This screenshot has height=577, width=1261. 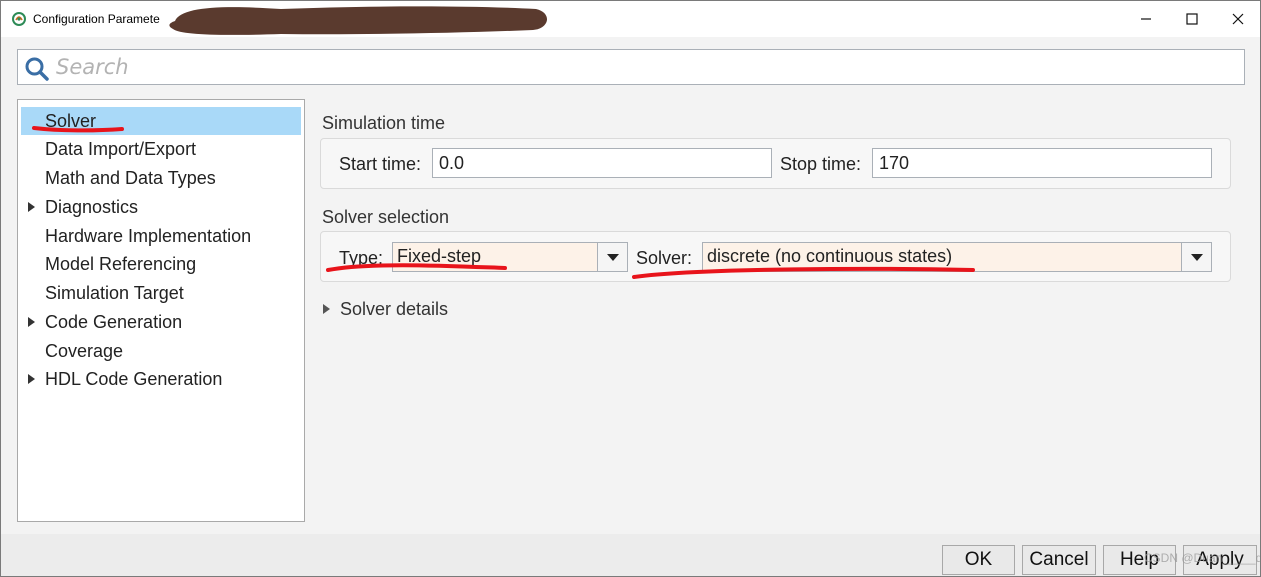 What do you see at coordinates (161, 121) in the screenshot?
I see `nav-item-solver: Solver` at bounding box center [161, 121].